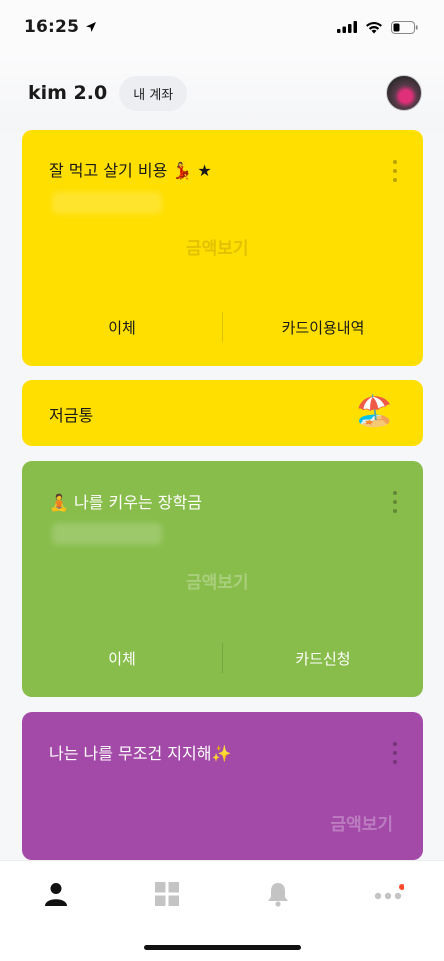 The width and height of the screenshot is (444, 961). I want to click on bell-icon, so click(277, 895).